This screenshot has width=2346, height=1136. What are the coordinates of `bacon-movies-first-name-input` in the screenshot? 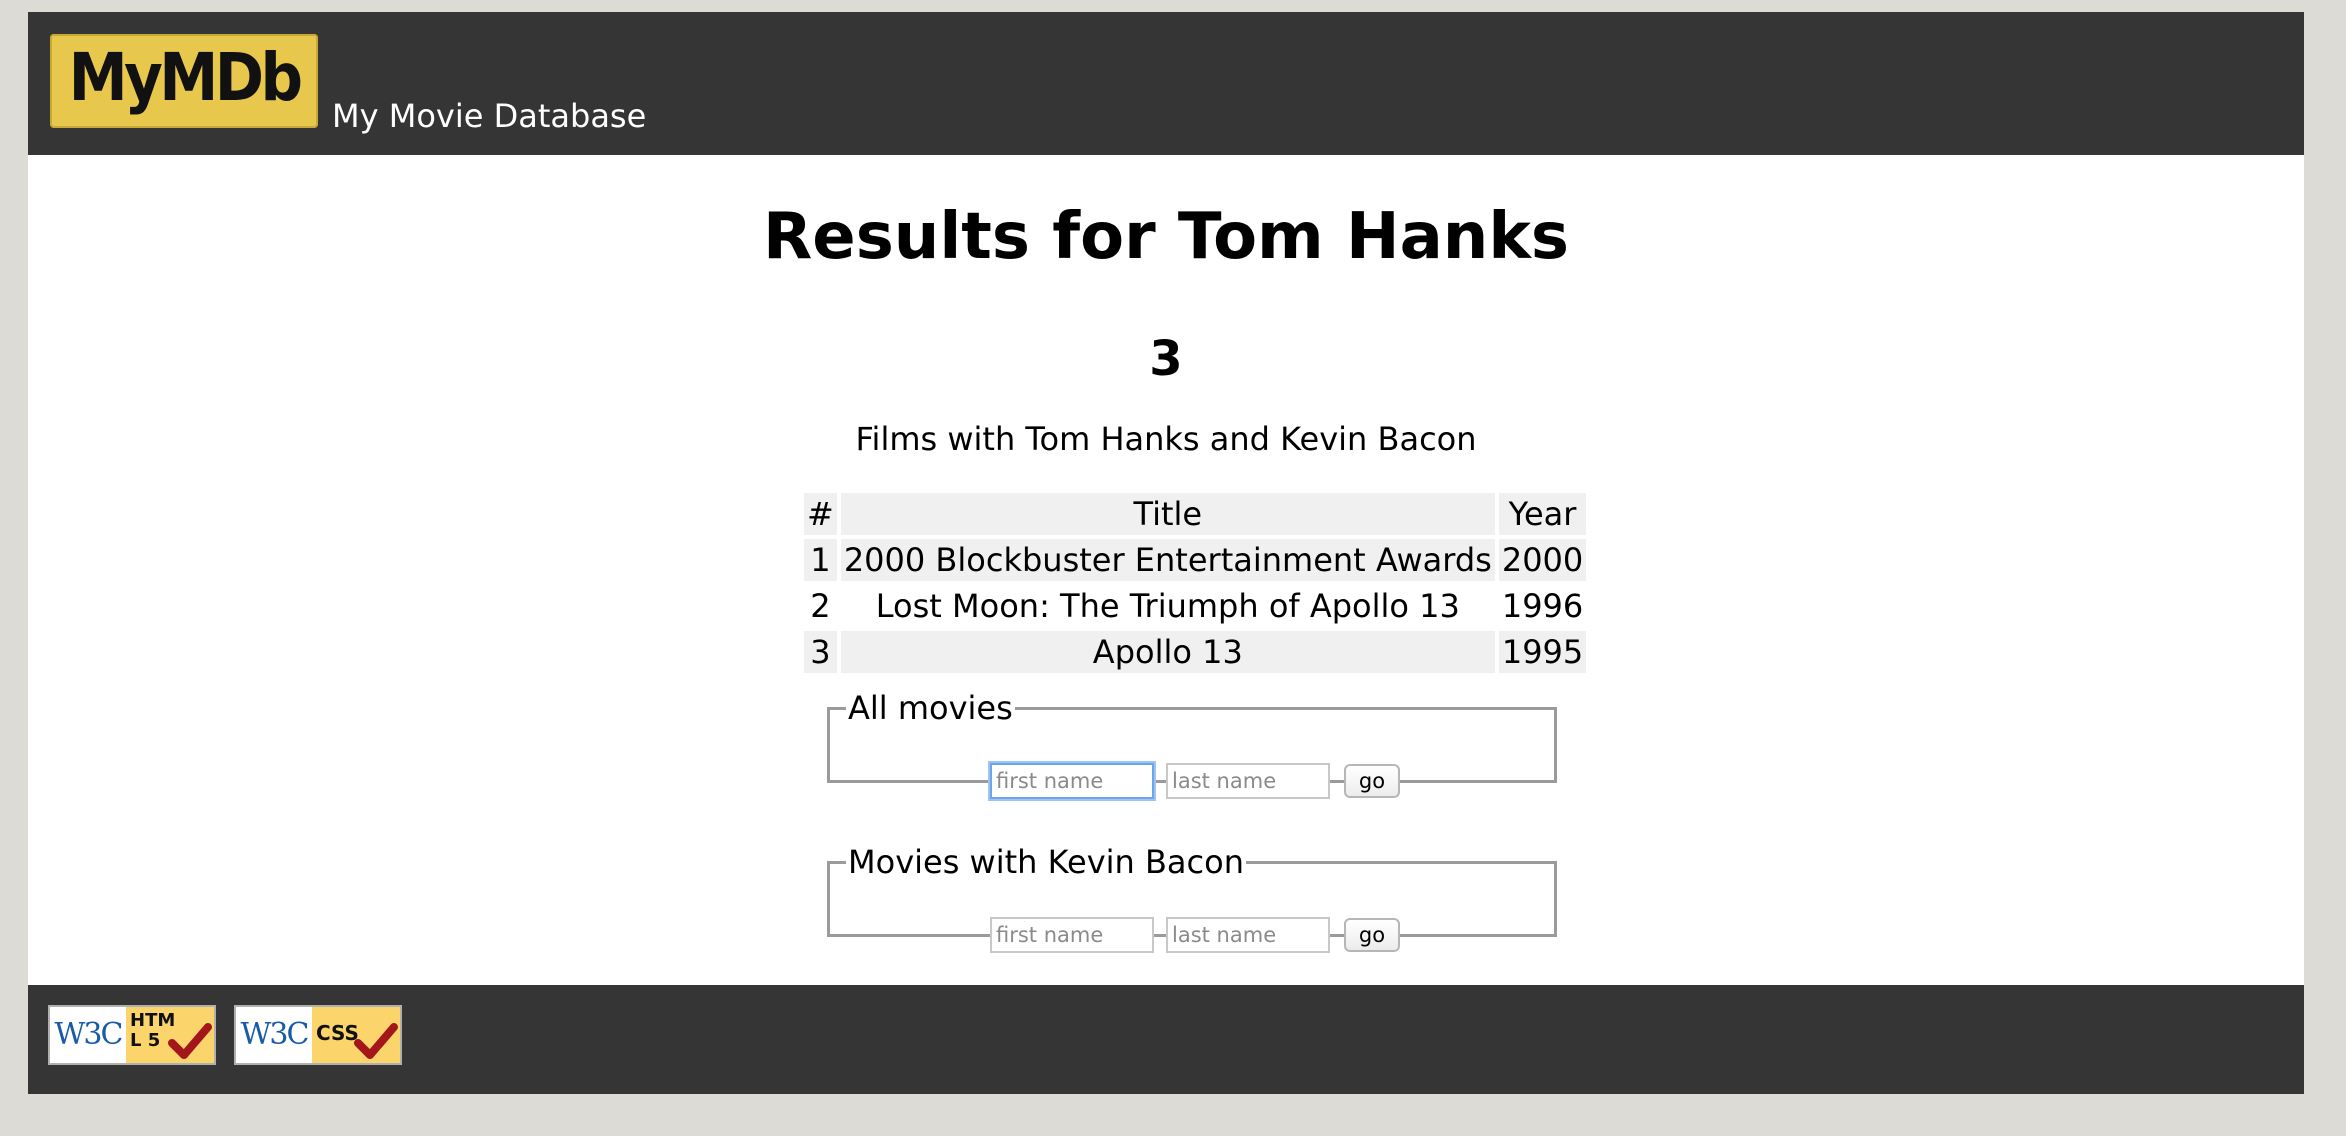 It's located at (1072, 935).